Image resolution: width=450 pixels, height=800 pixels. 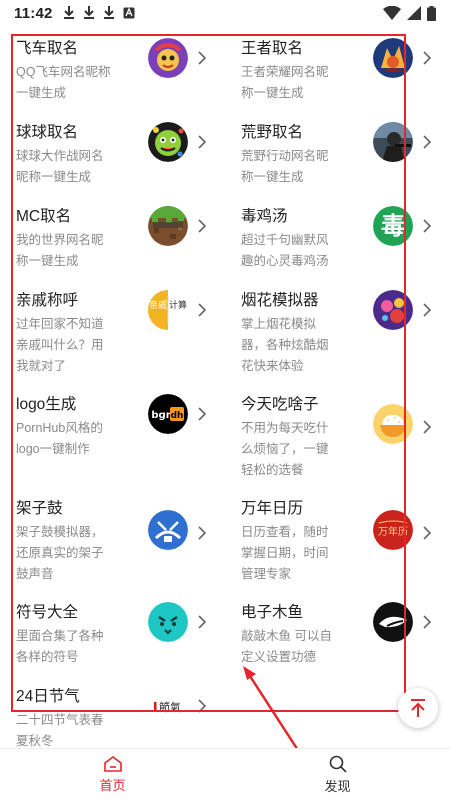 I want to click on bottom-nav: 首页 发现, so click(x=225, y=774).